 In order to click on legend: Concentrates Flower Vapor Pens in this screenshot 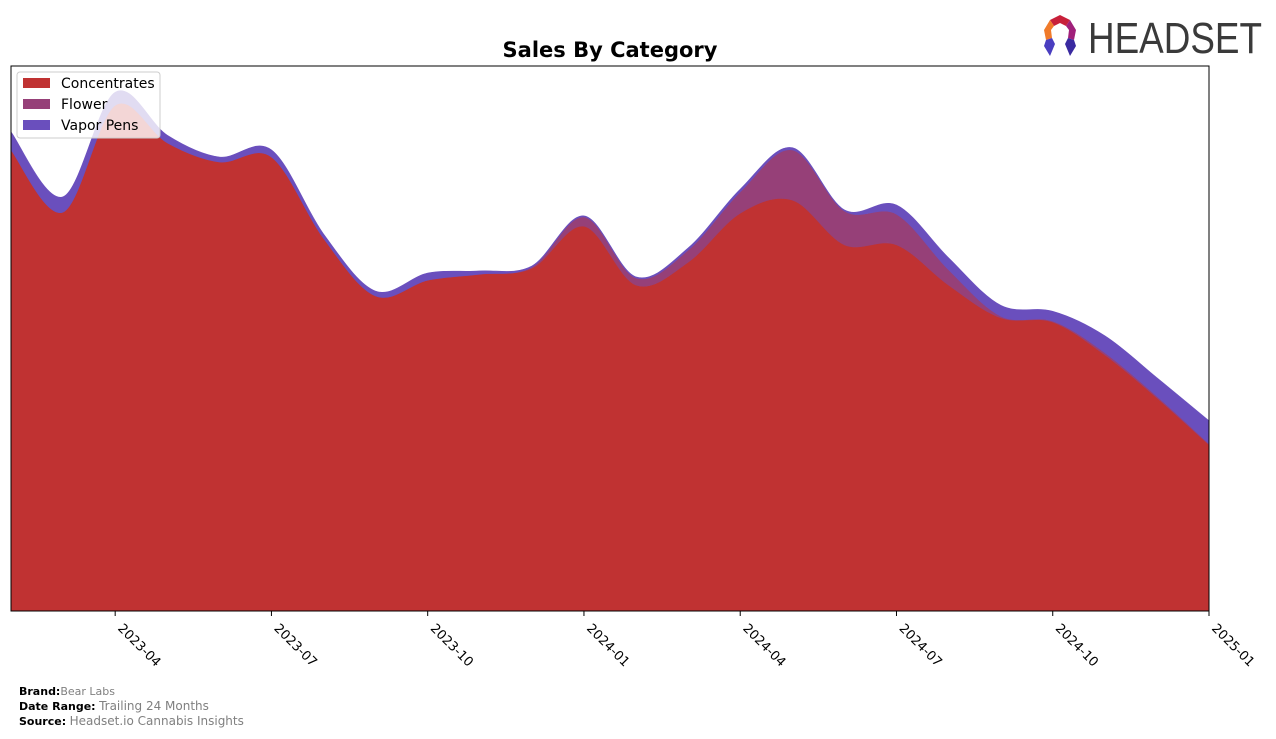, I will do `click(88, 105)`.